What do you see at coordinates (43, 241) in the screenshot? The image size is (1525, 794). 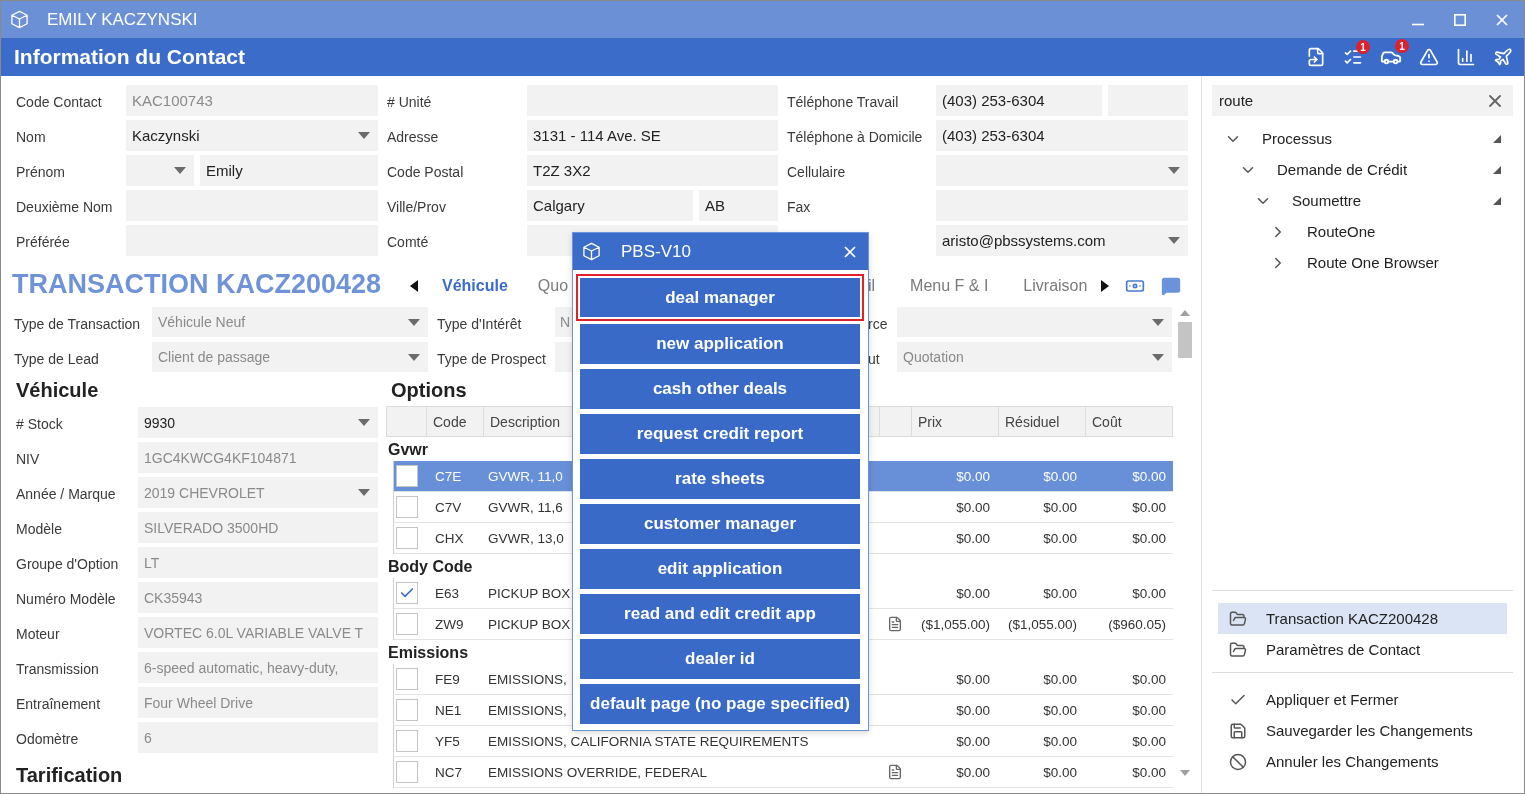 I see `field-label: Préférée` at bounding box center [43, 241].